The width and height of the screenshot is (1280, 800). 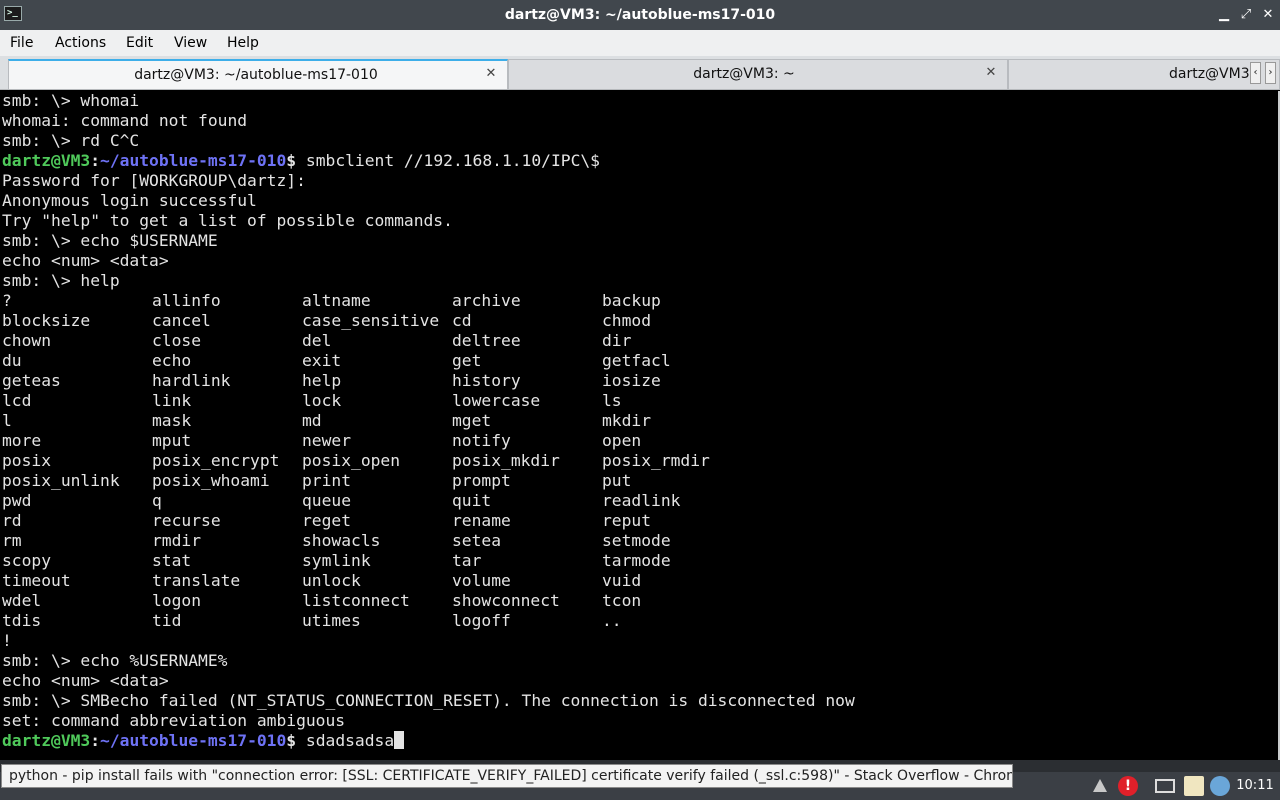 I want to click on help-command: wdel, so click(x=22, y=600).